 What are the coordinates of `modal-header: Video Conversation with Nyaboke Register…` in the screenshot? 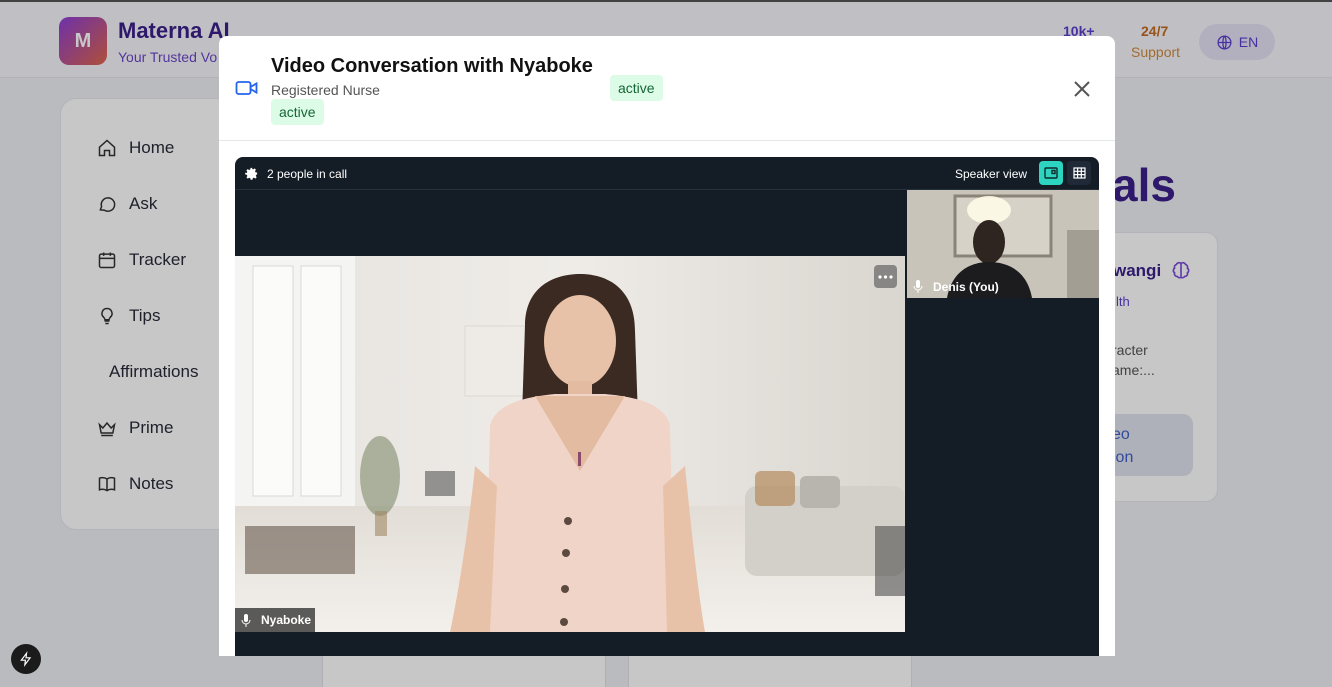 It's located at (667, 88).